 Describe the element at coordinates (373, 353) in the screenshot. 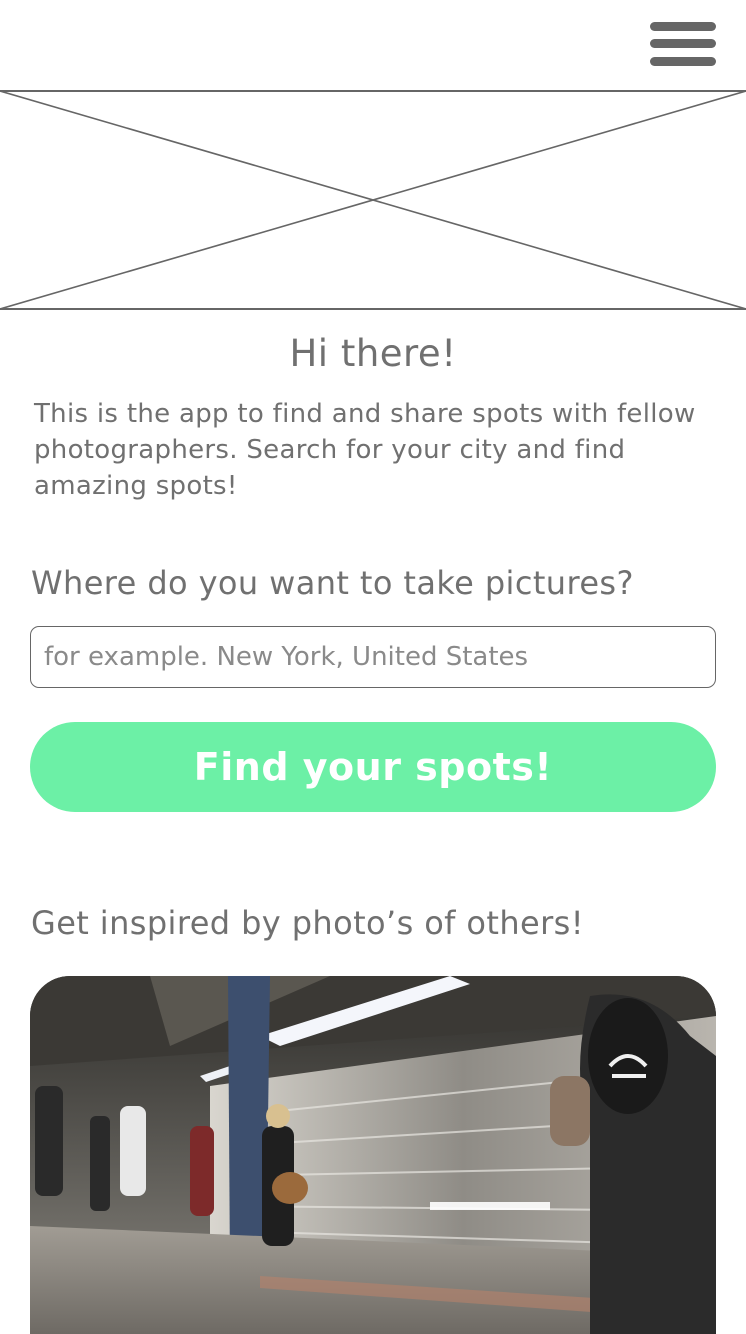

I see `page-title: Hi there!` at that location.